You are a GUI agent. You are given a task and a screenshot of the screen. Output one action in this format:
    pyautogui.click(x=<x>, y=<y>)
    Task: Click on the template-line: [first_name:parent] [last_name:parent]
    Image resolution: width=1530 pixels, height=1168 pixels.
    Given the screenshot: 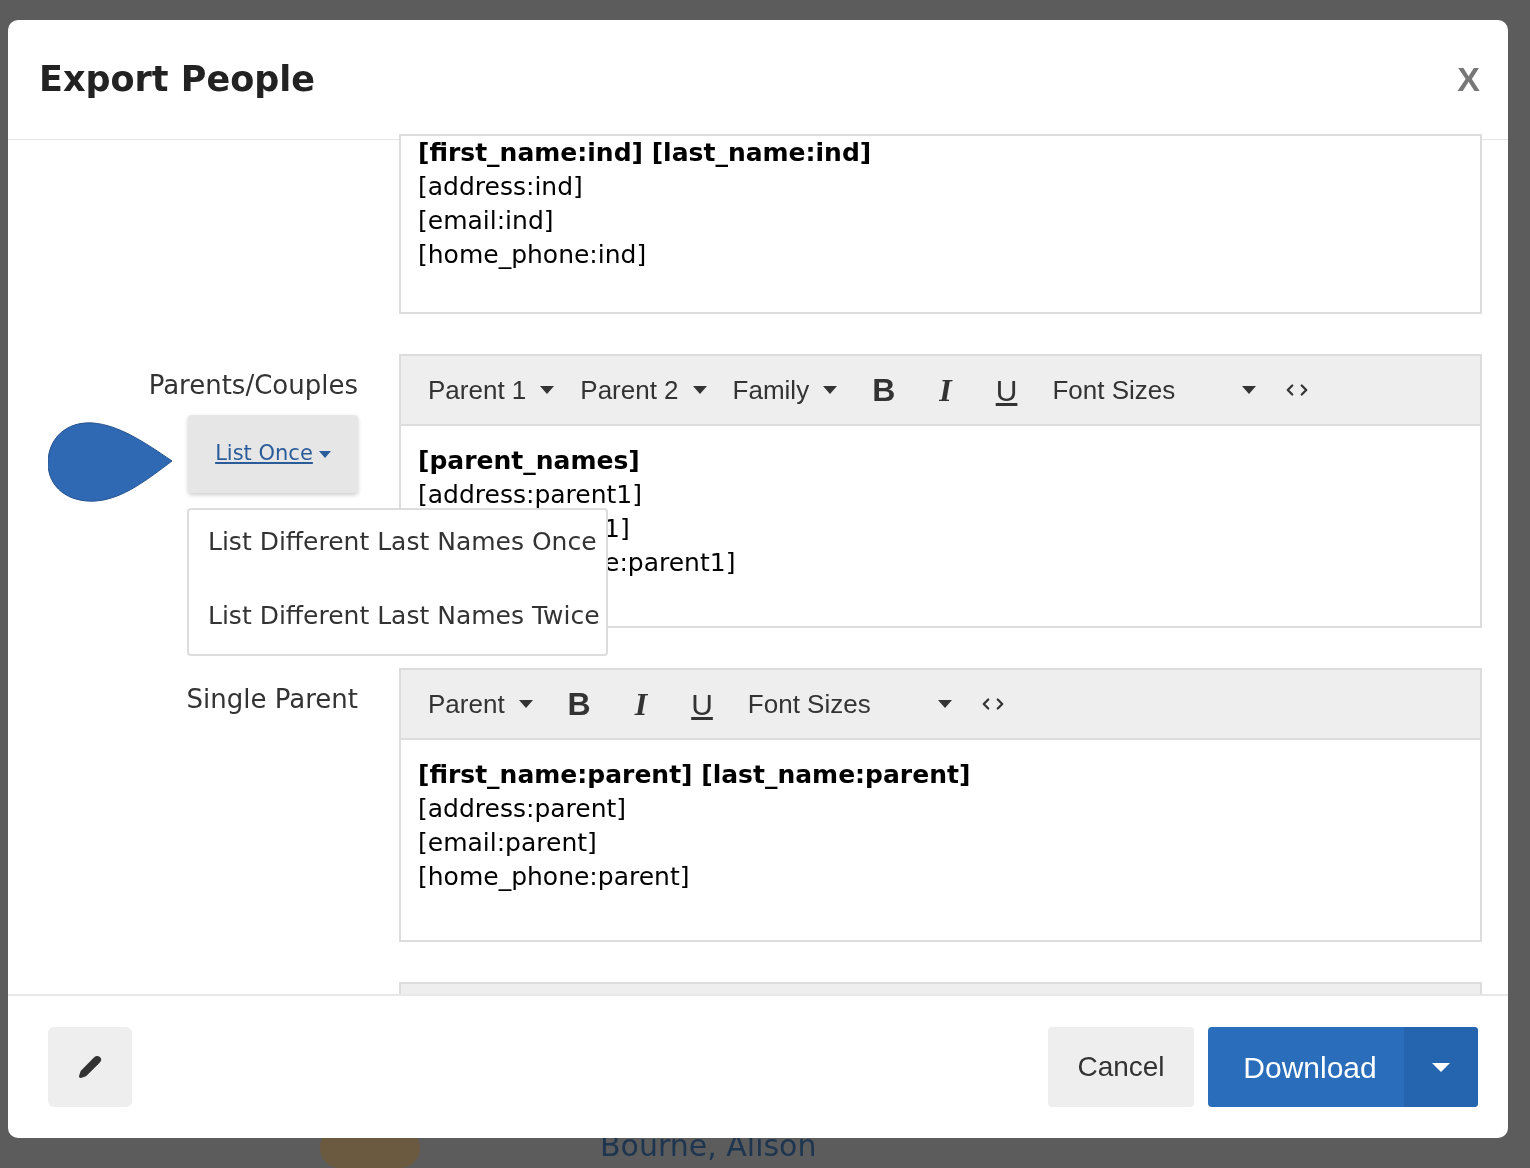 What is the action you would take?
    pyautogui.click(x=694, y=775)
    